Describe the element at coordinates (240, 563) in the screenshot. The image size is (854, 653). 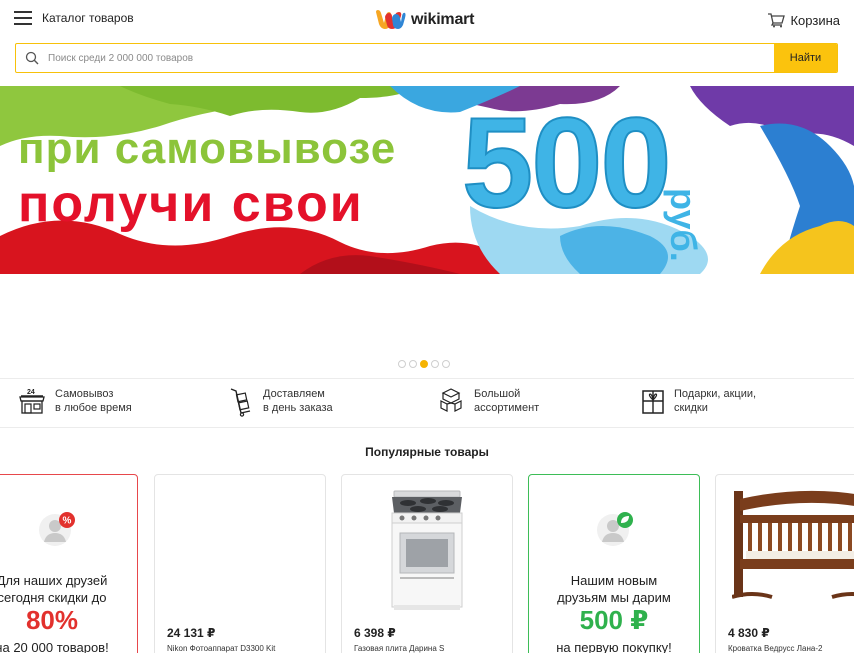
I see `product-card-camera: 24 131 ₽ Nikon Фотоаппарат D3300 Kit` at that location.